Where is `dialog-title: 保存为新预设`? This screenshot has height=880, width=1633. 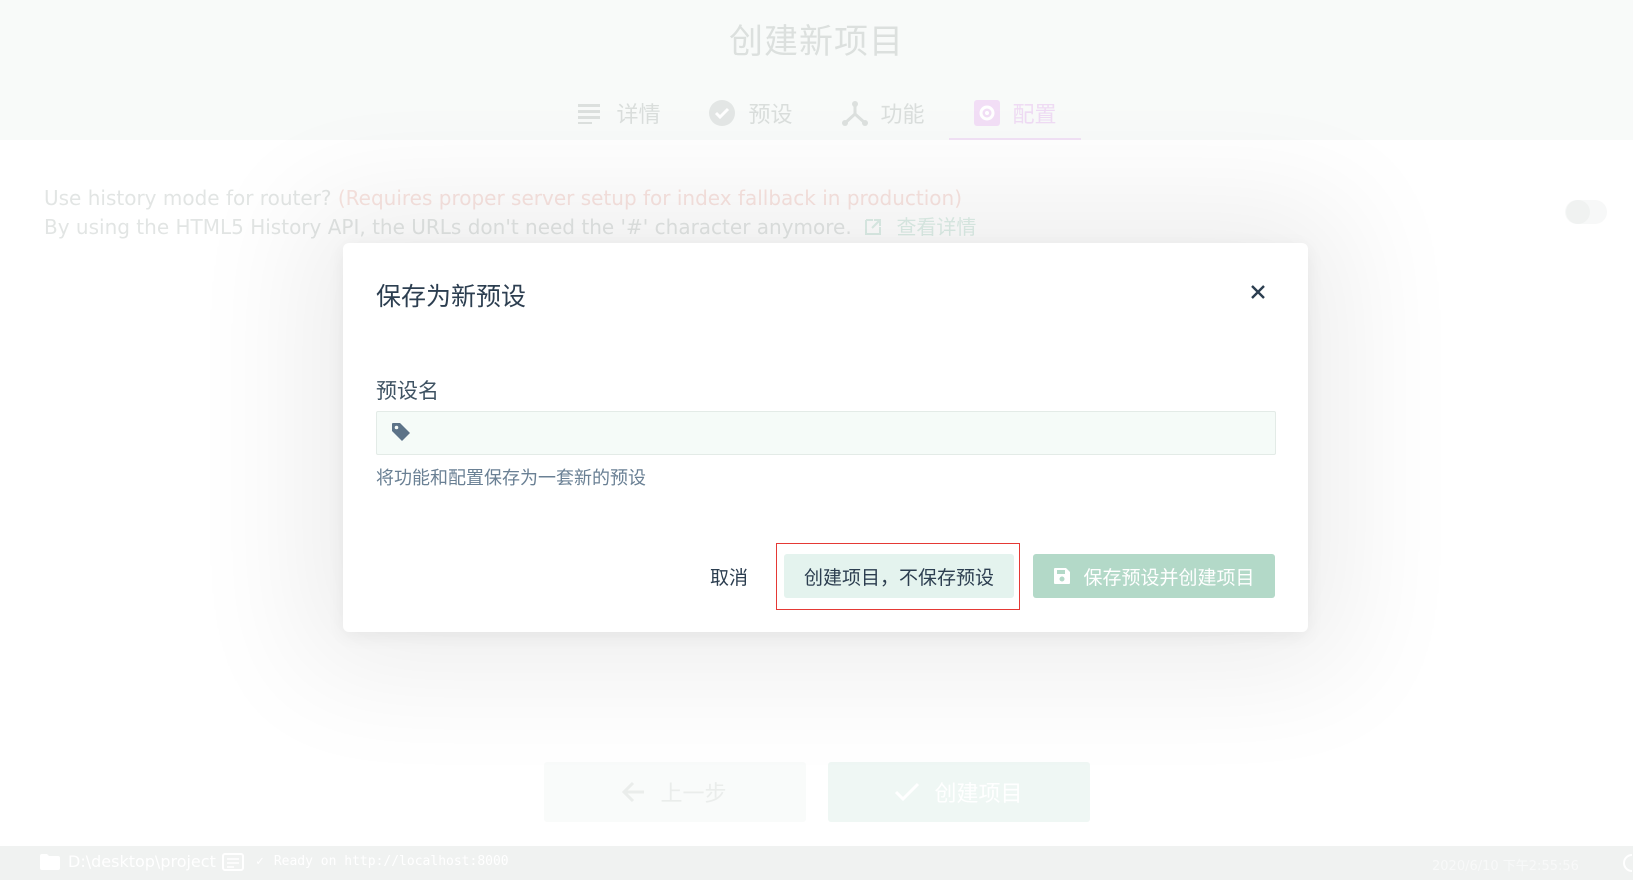 dialog-title: 保存为新预设 is located at coordinates (451, 296).